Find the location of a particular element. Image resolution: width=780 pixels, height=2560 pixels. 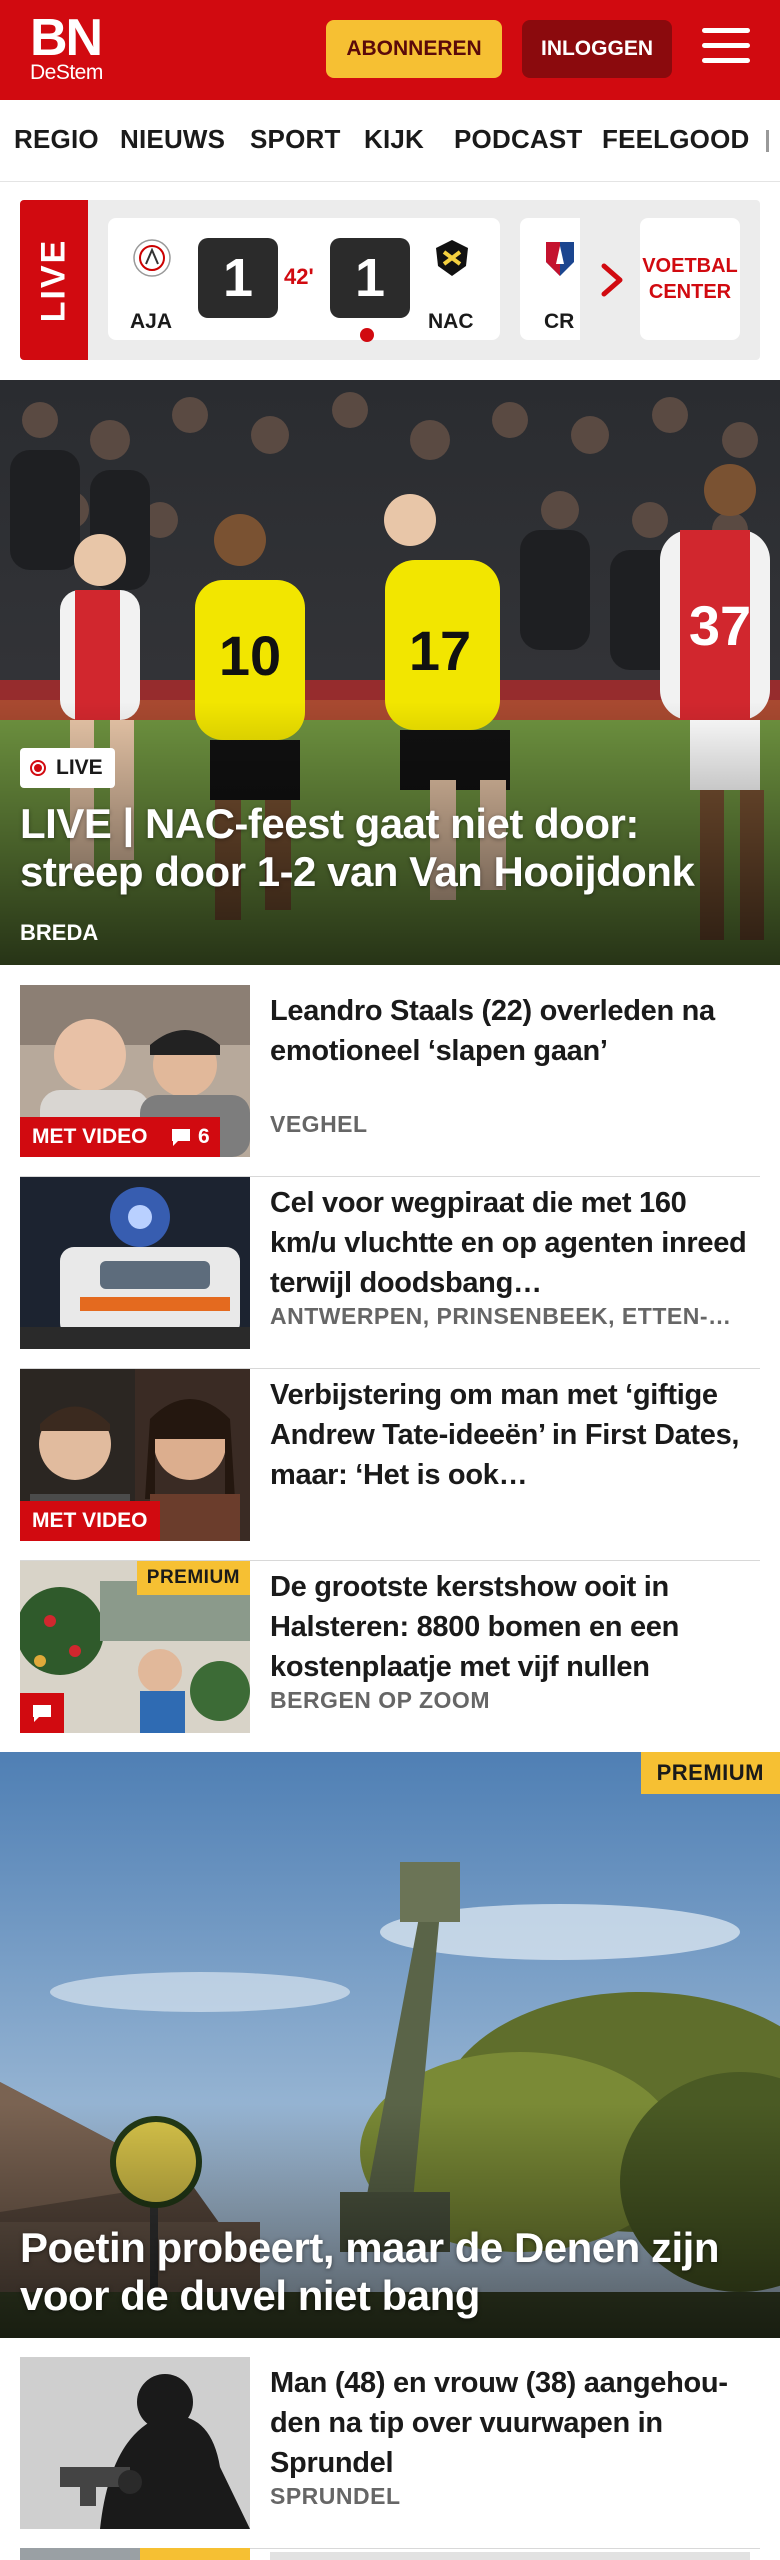

site-logo: BN DeStem is located at coordinates (66, 46).